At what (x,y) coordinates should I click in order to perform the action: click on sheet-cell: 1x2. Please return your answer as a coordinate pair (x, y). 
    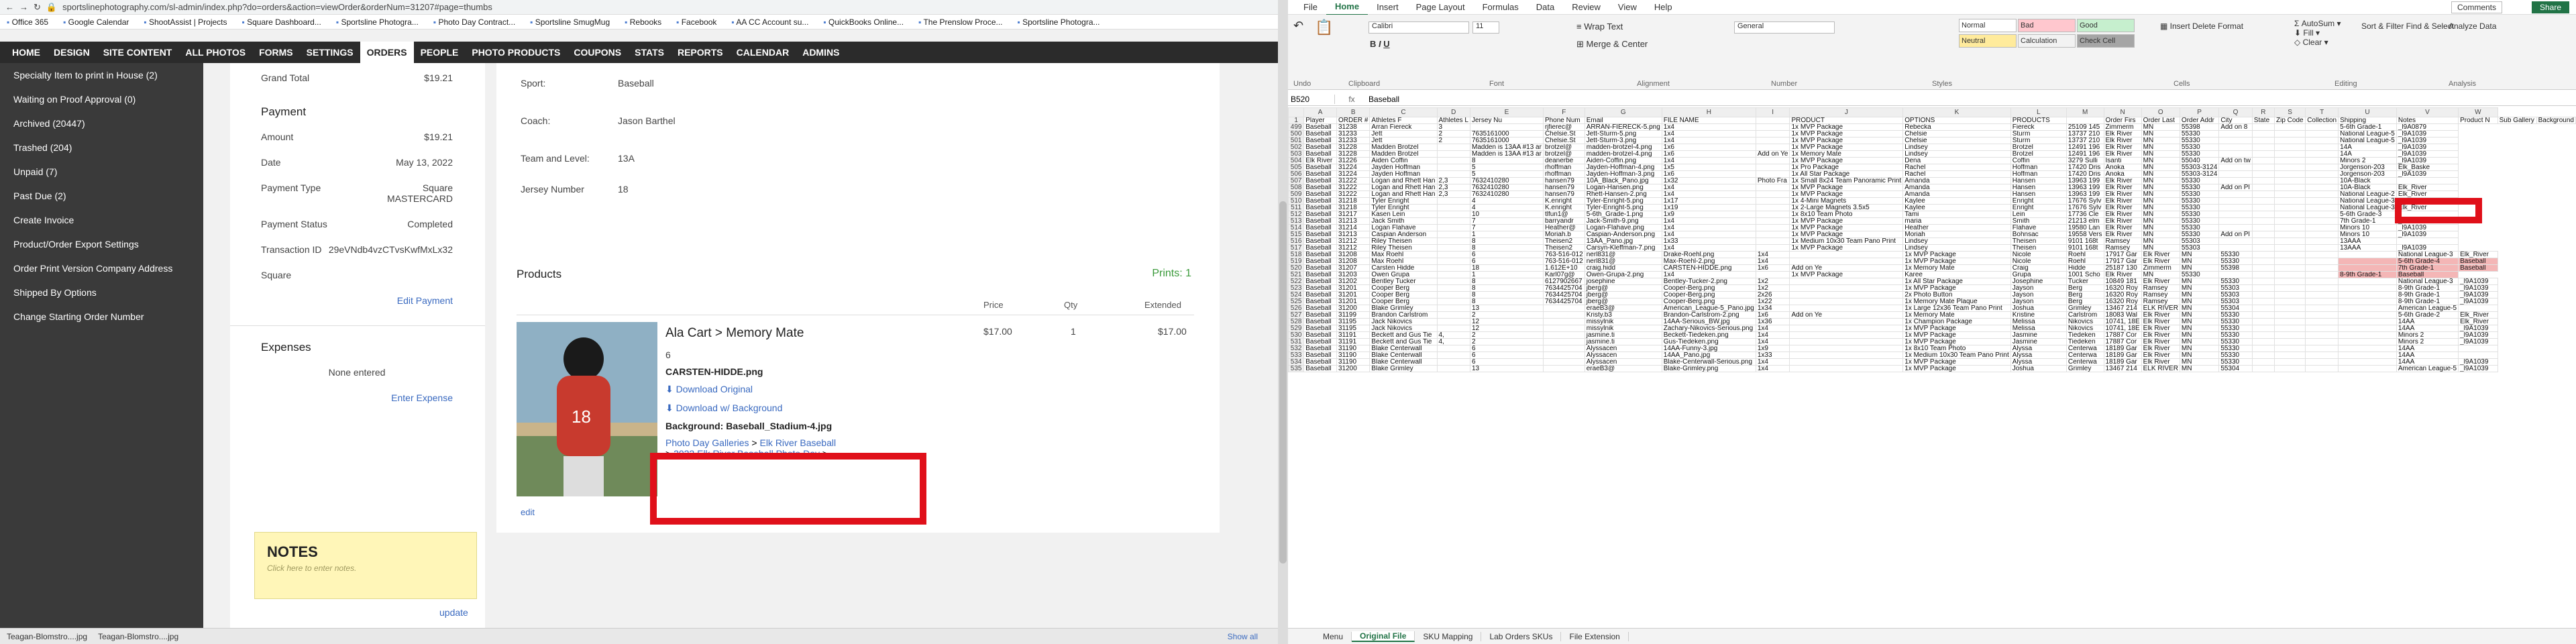
    Looking at the image, I should click on (1772, 281).